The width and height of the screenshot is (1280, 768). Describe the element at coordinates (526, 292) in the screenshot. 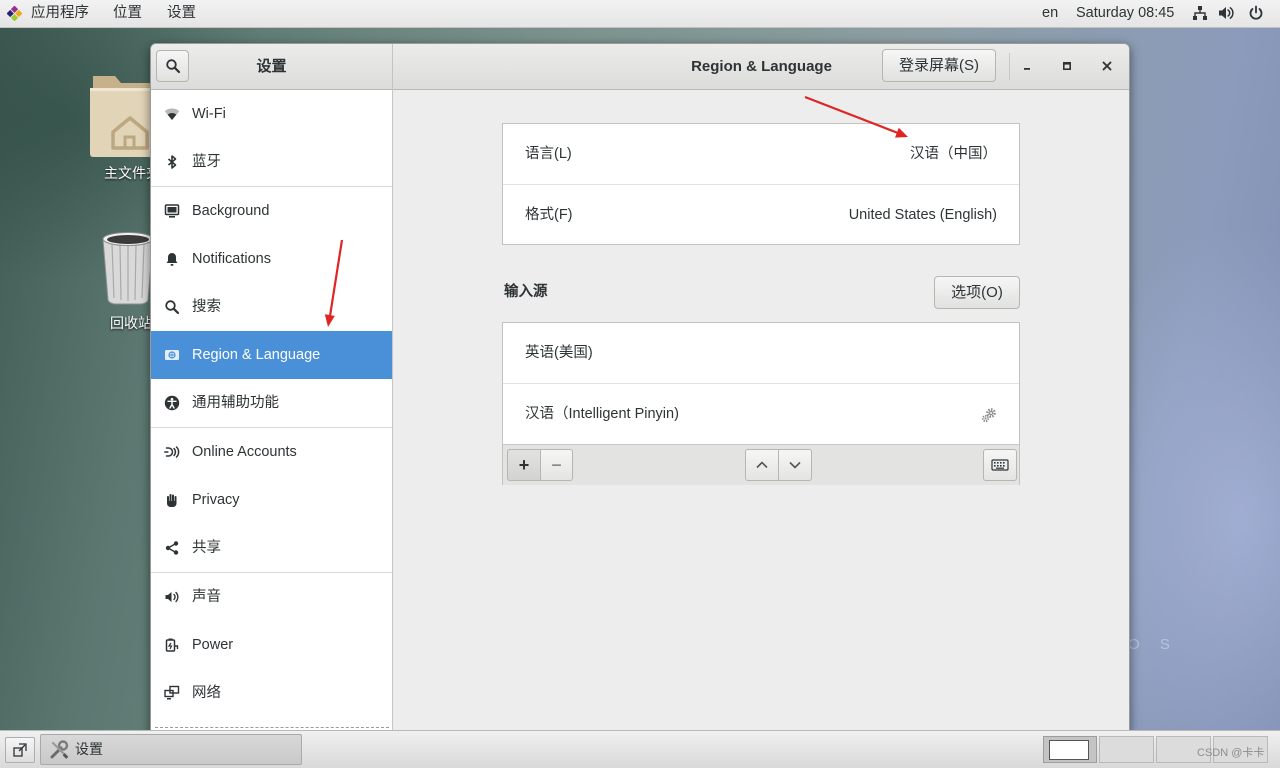

I see `input-sources-title: 输入源` at that location.